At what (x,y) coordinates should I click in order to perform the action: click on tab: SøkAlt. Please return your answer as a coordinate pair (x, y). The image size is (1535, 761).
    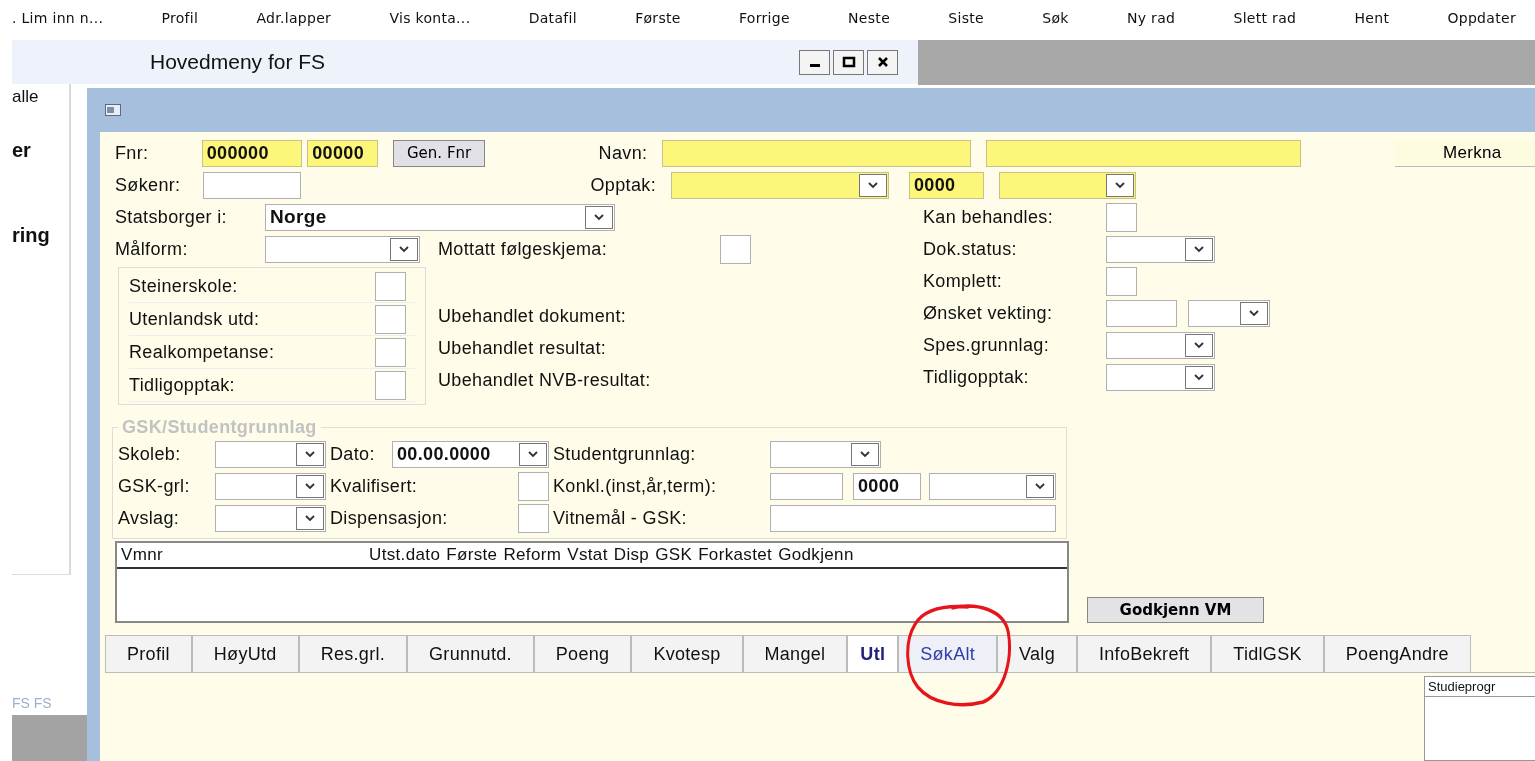
    Looking at the image, I should click on (948, 653).